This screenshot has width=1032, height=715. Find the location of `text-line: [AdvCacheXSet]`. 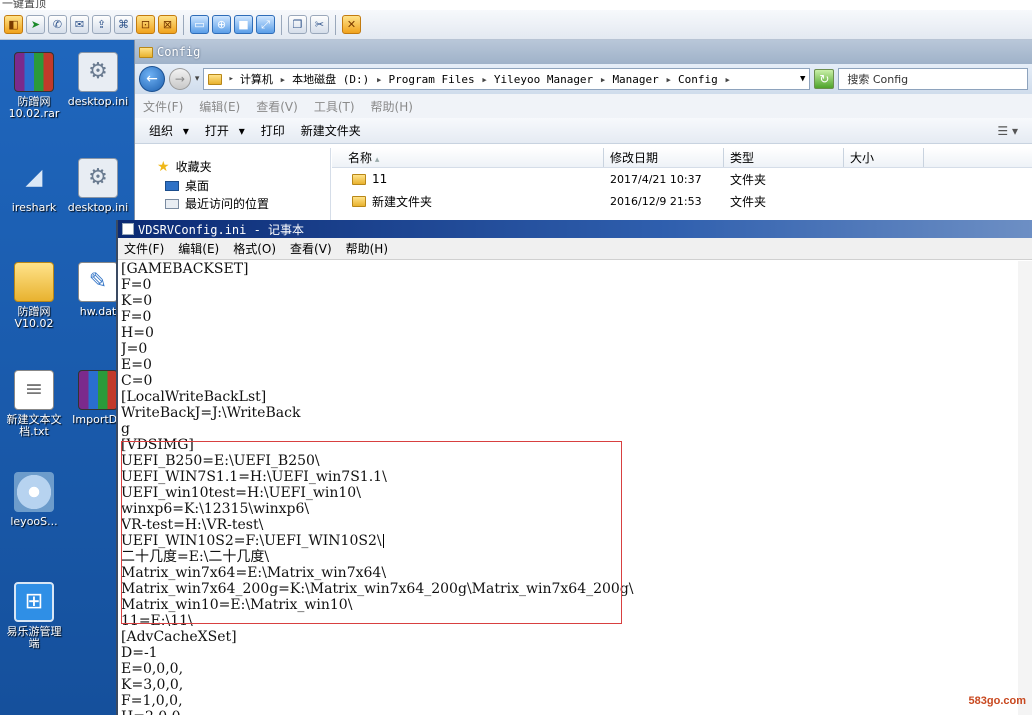

text-line: [AdvCacheXSet] is located at coordinates (179, 637).